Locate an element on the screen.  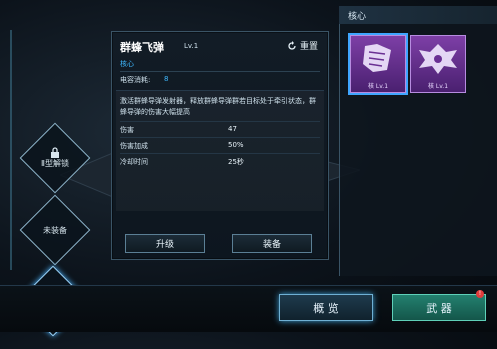
wing-emblem-icon is located at coordinates (438, 59).